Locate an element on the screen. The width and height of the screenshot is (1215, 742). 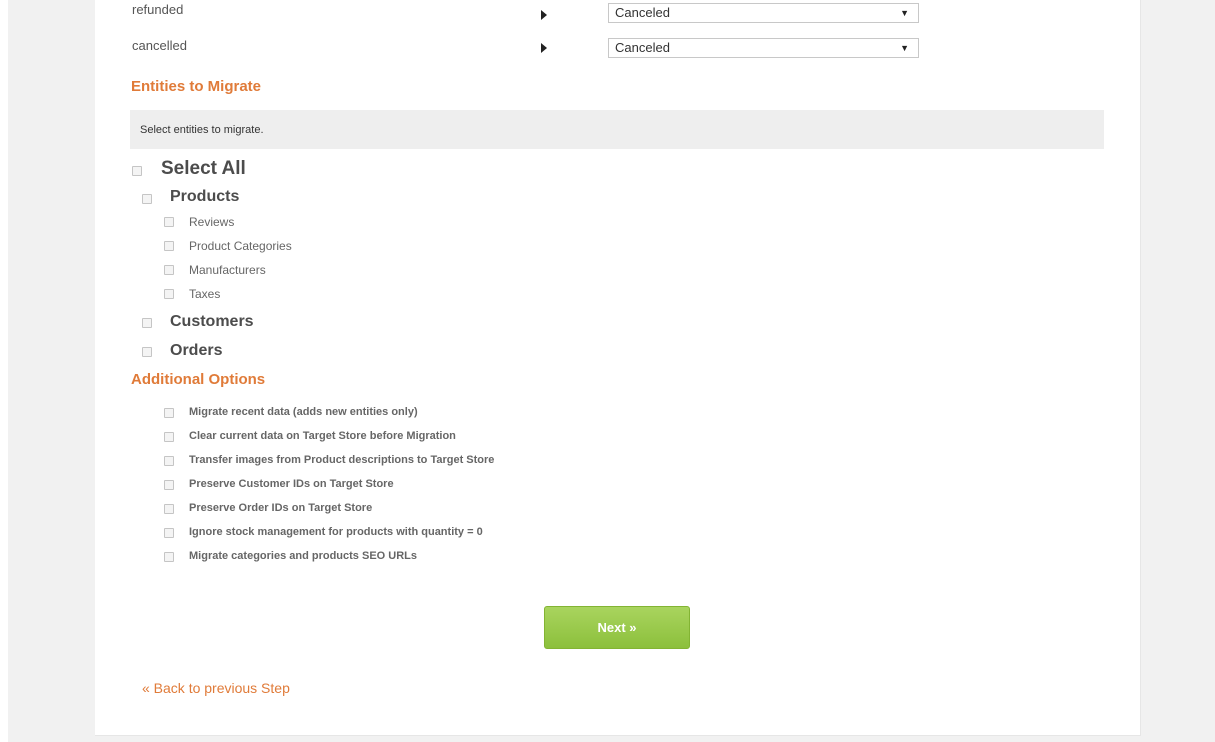
reviews-label: Reviews is located at coordinates (212, 222).